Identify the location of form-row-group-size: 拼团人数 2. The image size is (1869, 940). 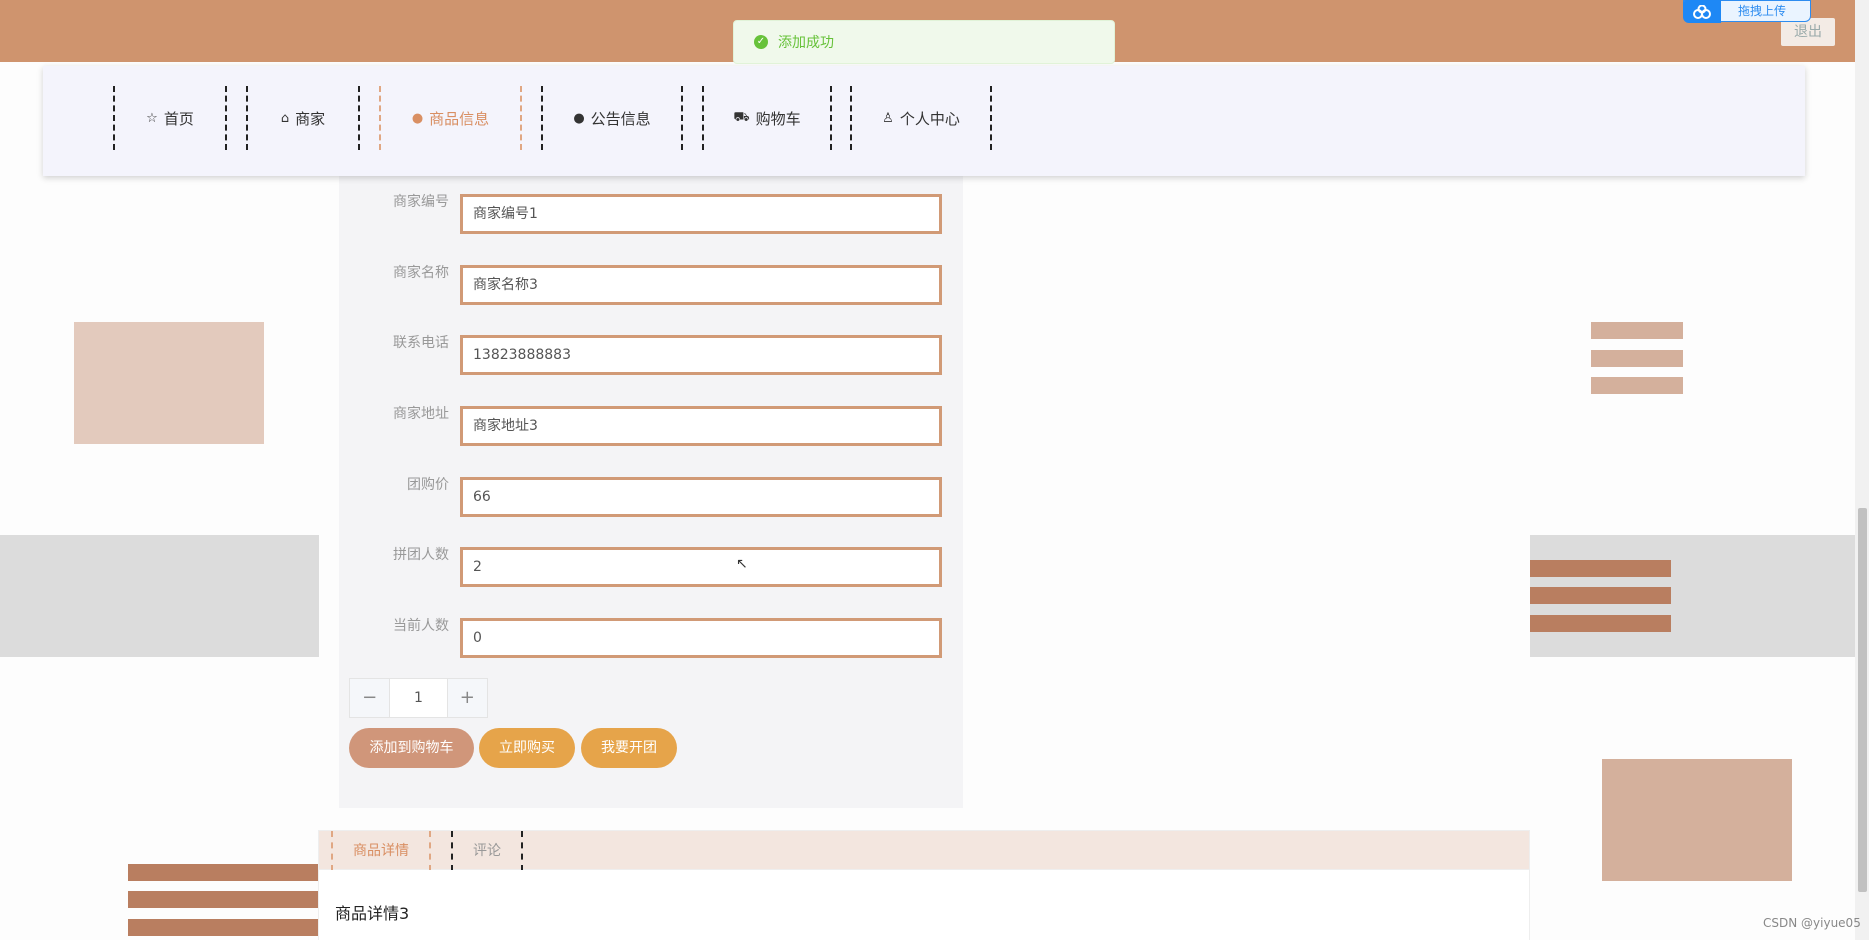
(651, 564).